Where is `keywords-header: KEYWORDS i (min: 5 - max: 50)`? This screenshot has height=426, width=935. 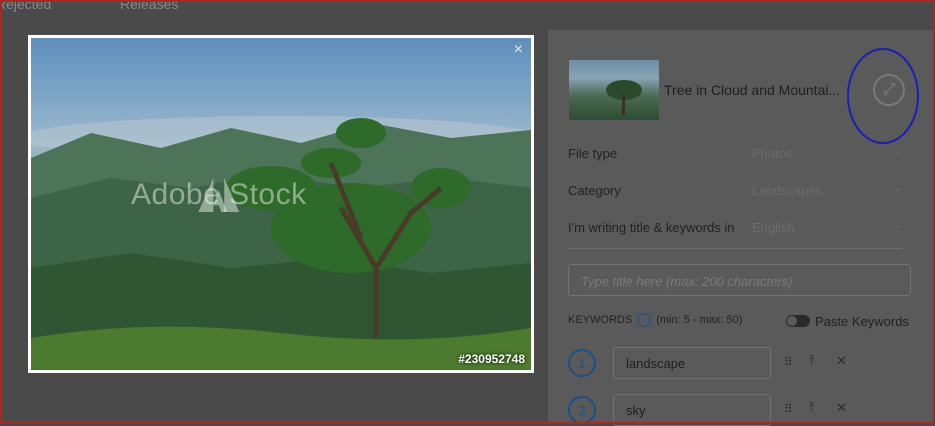
keywords-header: KEYWORDS i (min: 5 - max: 50) is located at coordinates (655, 320).